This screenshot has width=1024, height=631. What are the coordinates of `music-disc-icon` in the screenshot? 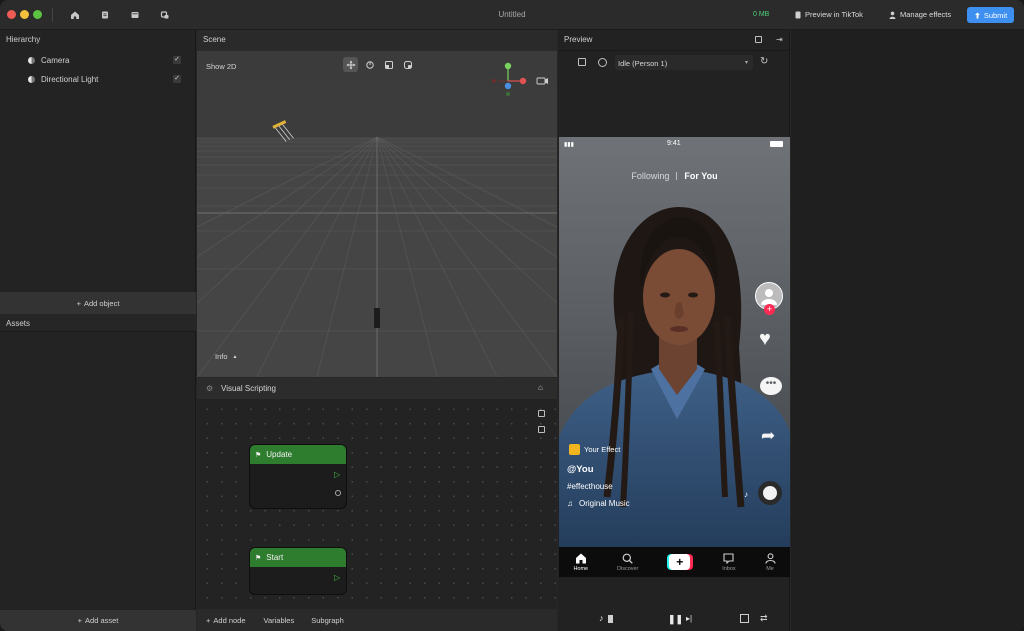 It's located at (770, 493).